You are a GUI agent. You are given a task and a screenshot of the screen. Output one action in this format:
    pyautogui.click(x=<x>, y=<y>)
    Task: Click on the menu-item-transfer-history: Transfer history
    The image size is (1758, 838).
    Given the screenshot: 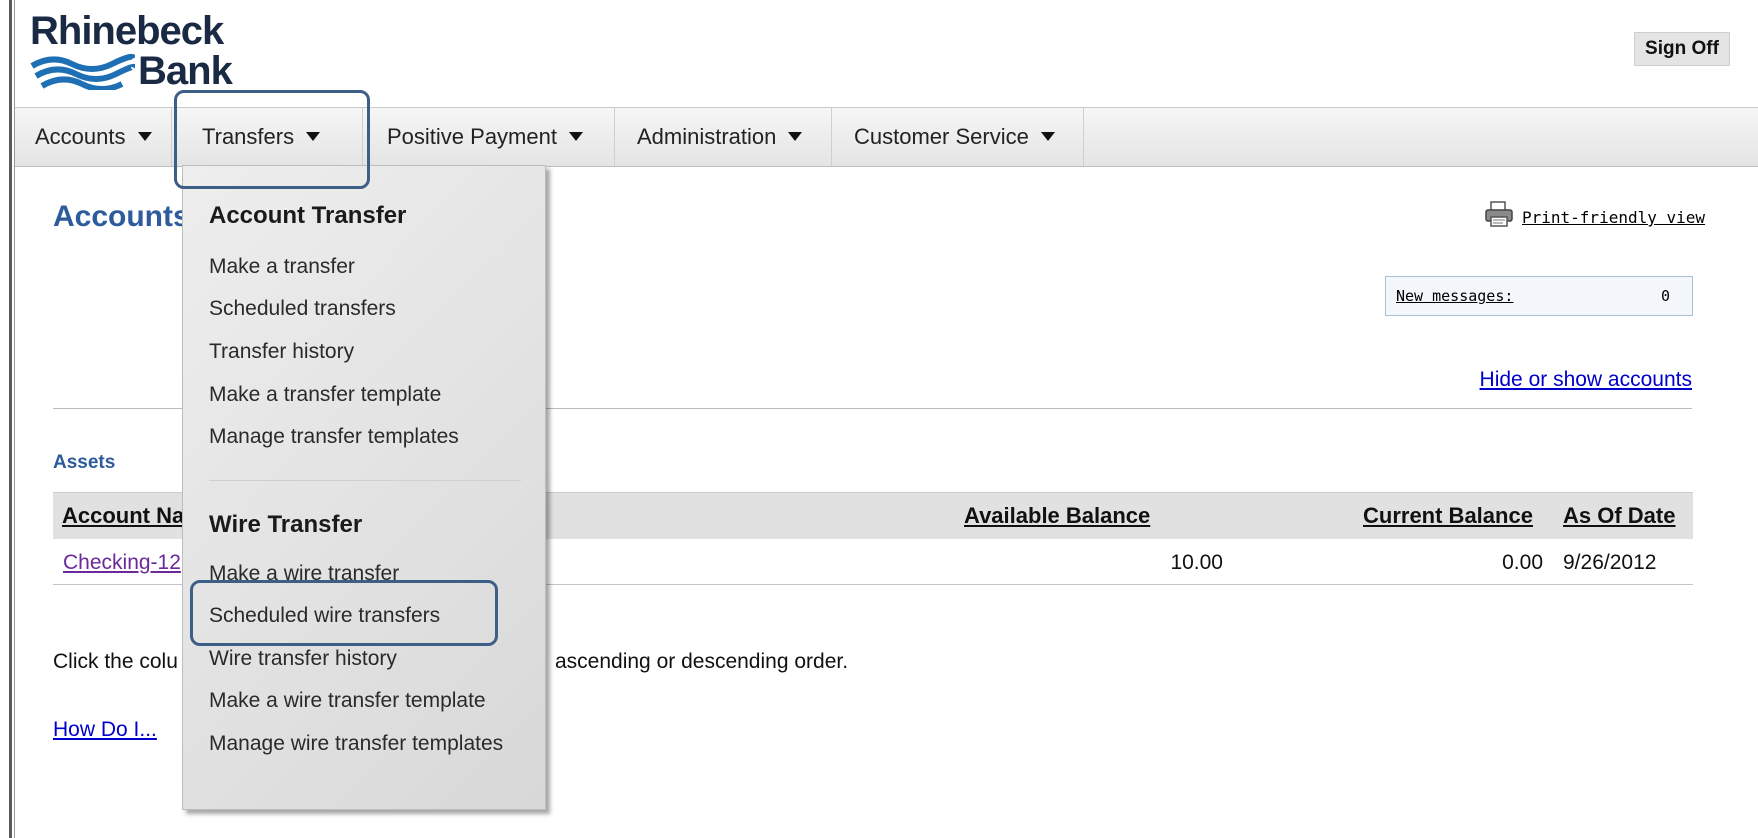 What is the action you would take?
    pyautogui.click(x=281, y=352)
    